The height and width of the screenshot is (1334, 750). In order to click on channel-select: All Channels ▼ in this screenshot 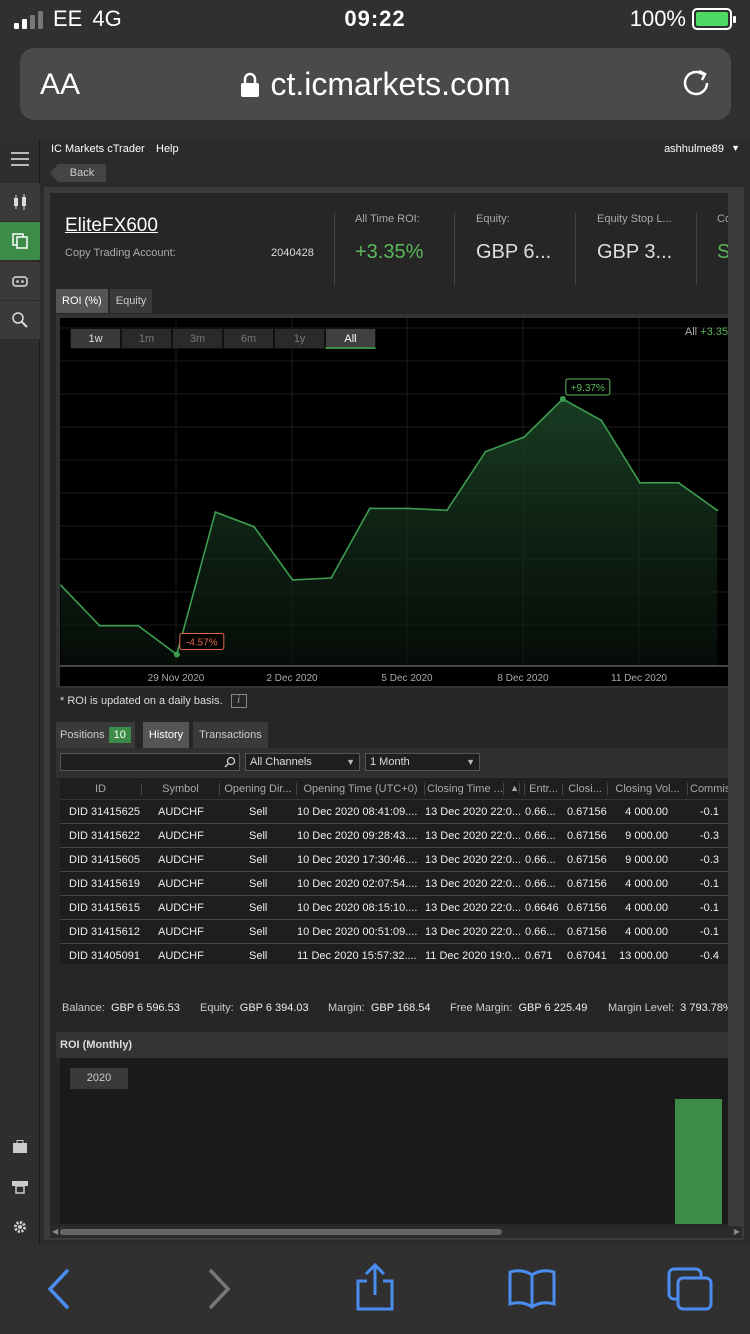, I will do `click(302, 762)`.